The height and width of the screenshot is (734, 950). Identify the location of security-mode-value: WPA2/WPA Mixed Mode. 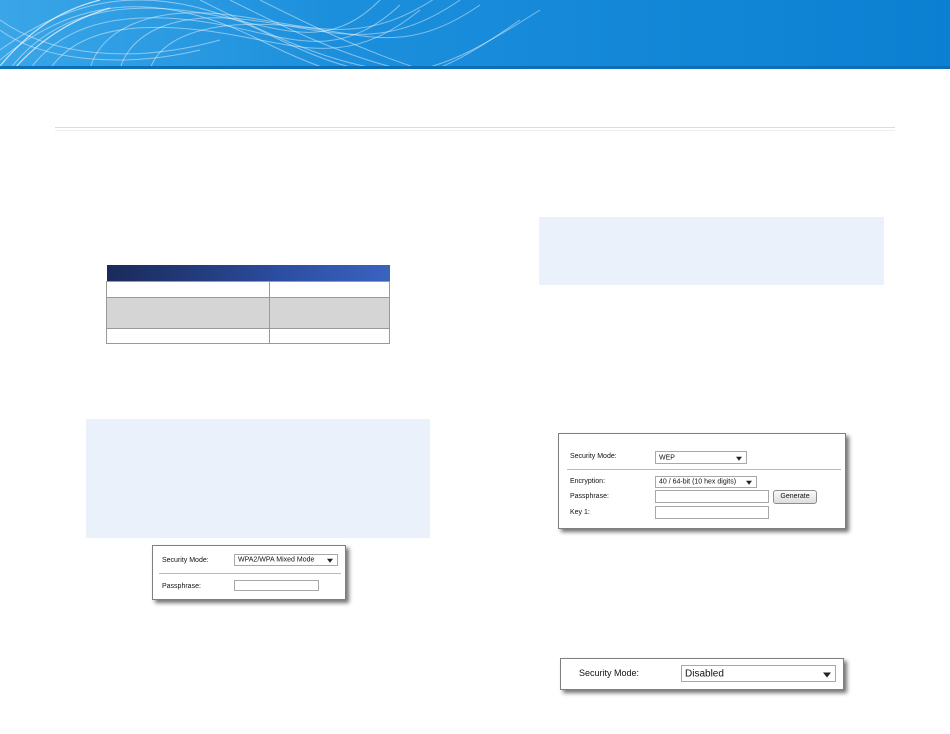
(276, 560).